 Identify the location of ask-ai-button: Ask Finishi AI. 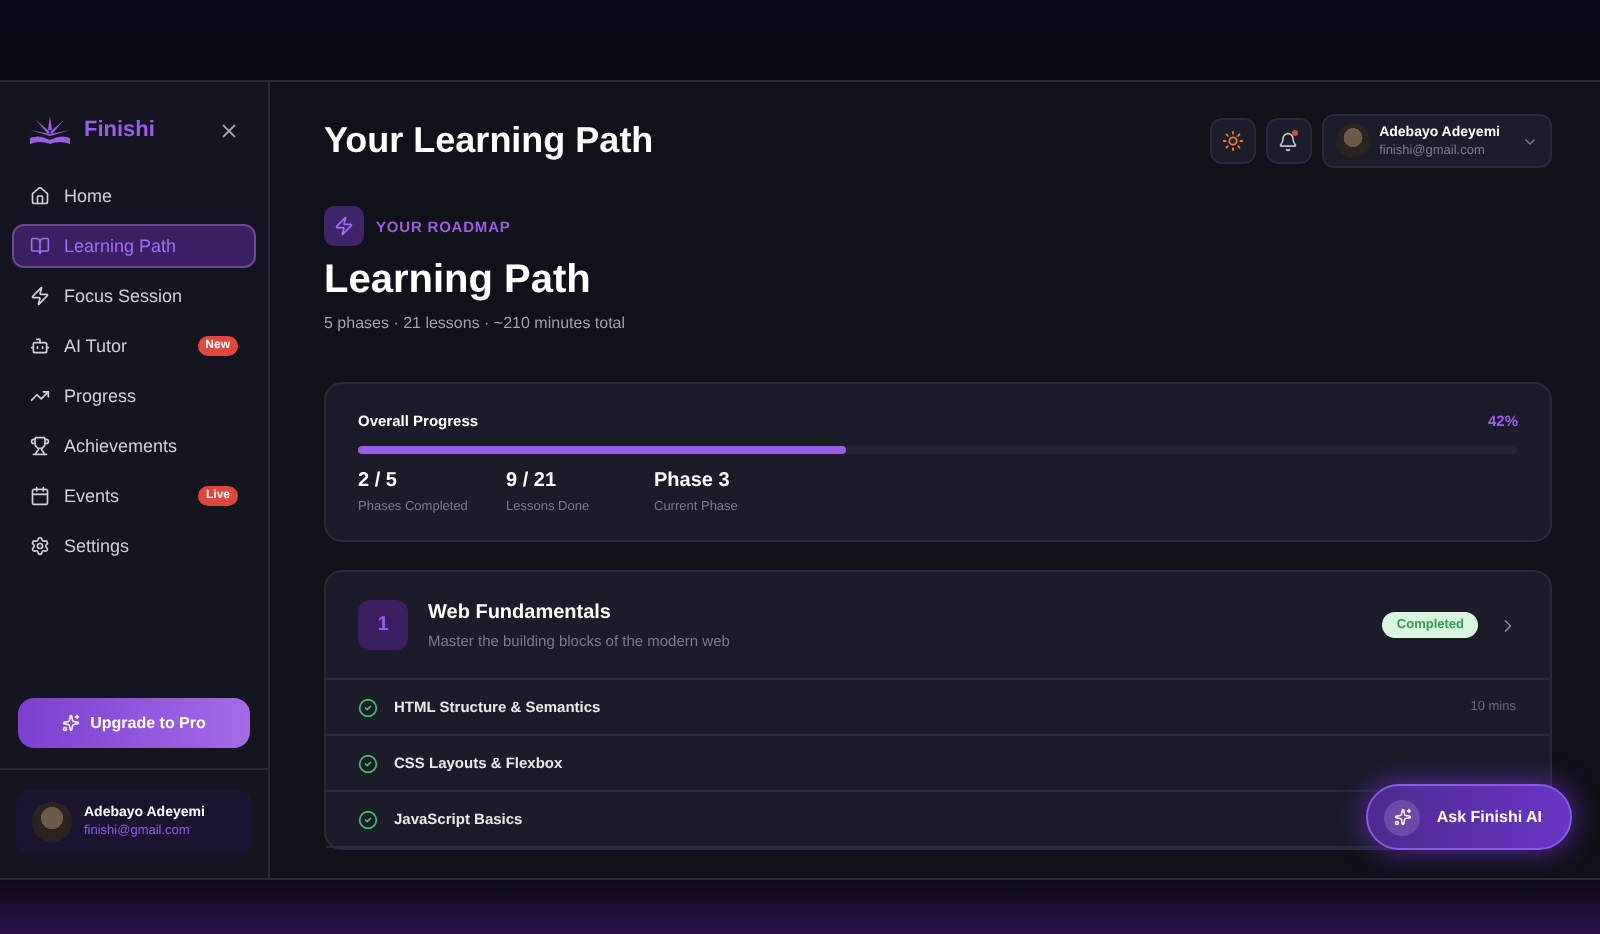
(1469, 817).